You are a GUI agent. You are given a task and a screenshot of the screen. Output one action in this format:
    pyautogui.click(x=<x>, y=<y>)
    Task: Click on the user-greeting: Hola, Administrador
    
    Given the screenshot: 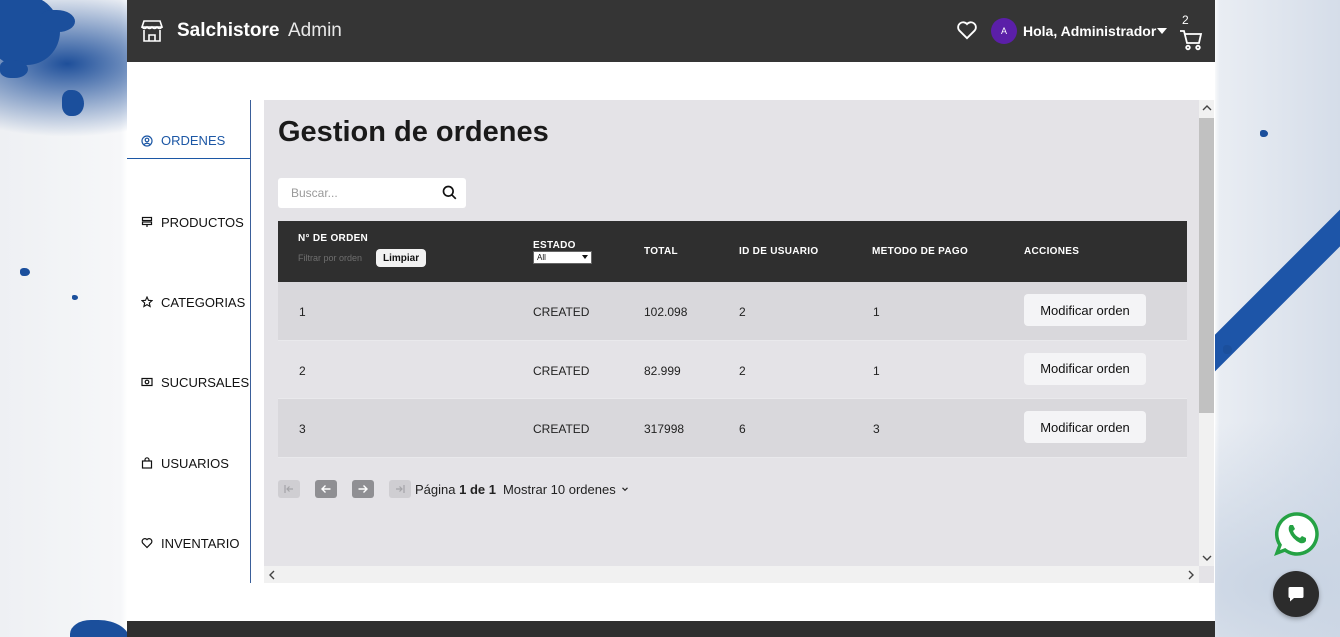 What is the action you would take?
    pyautogui.click(x=1089, y=31)
    